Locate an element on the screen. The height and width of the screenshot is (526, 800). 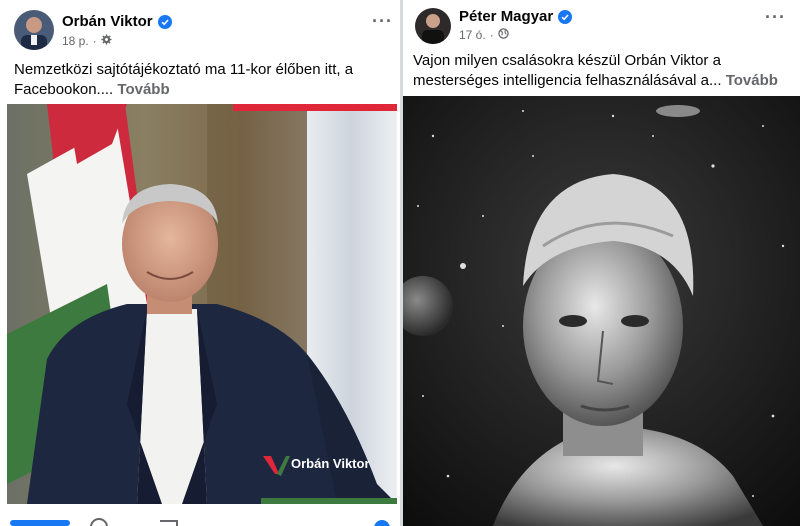
globe-icon is located at coordinates (503, 35).